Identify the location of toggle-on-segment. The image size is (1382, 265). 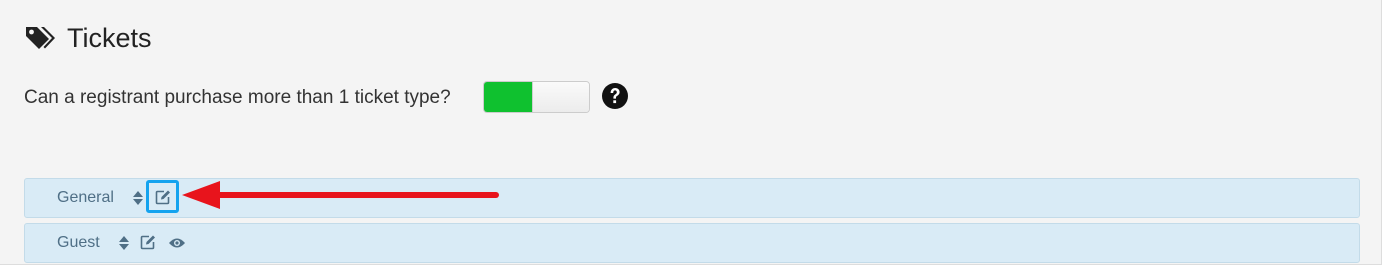
(508, 97).